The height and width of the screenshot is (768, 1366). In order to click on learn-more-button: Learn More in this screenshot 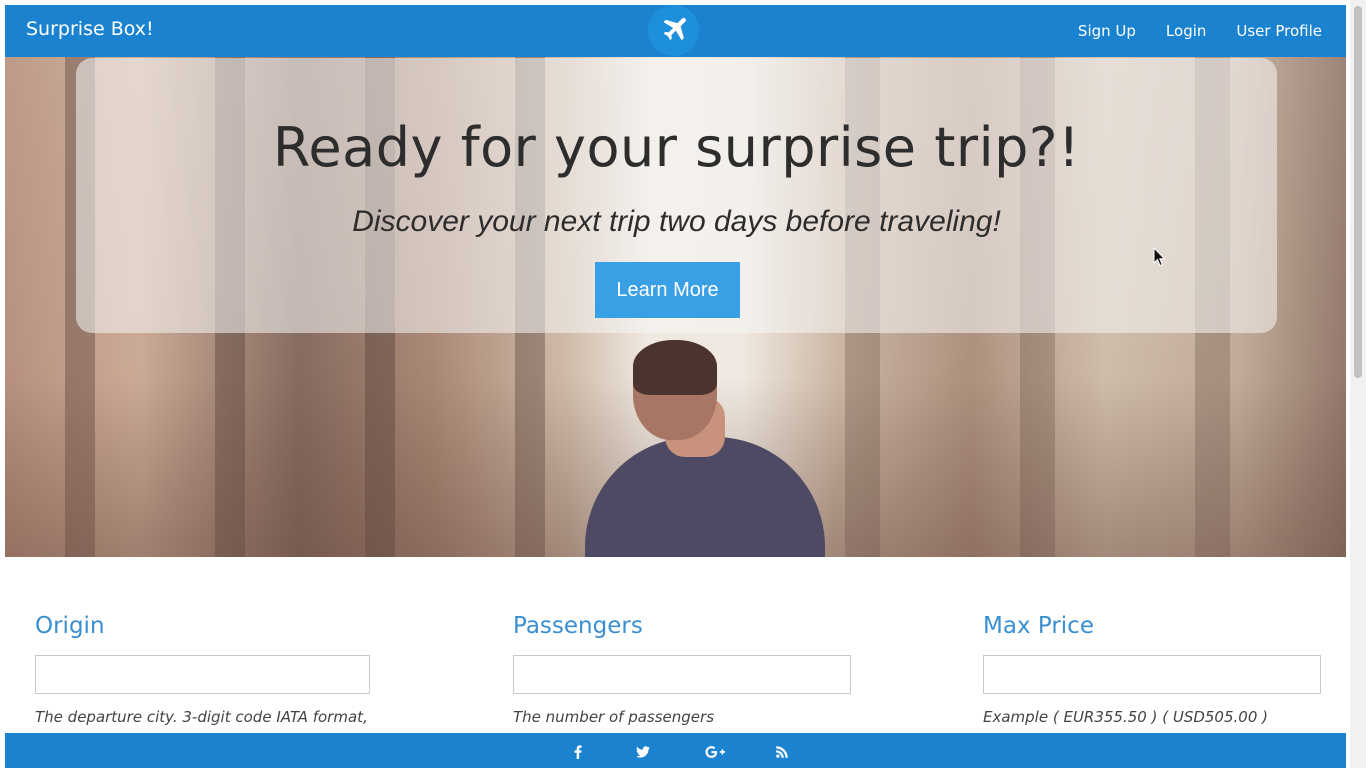, I will do `click(667, 290)`.